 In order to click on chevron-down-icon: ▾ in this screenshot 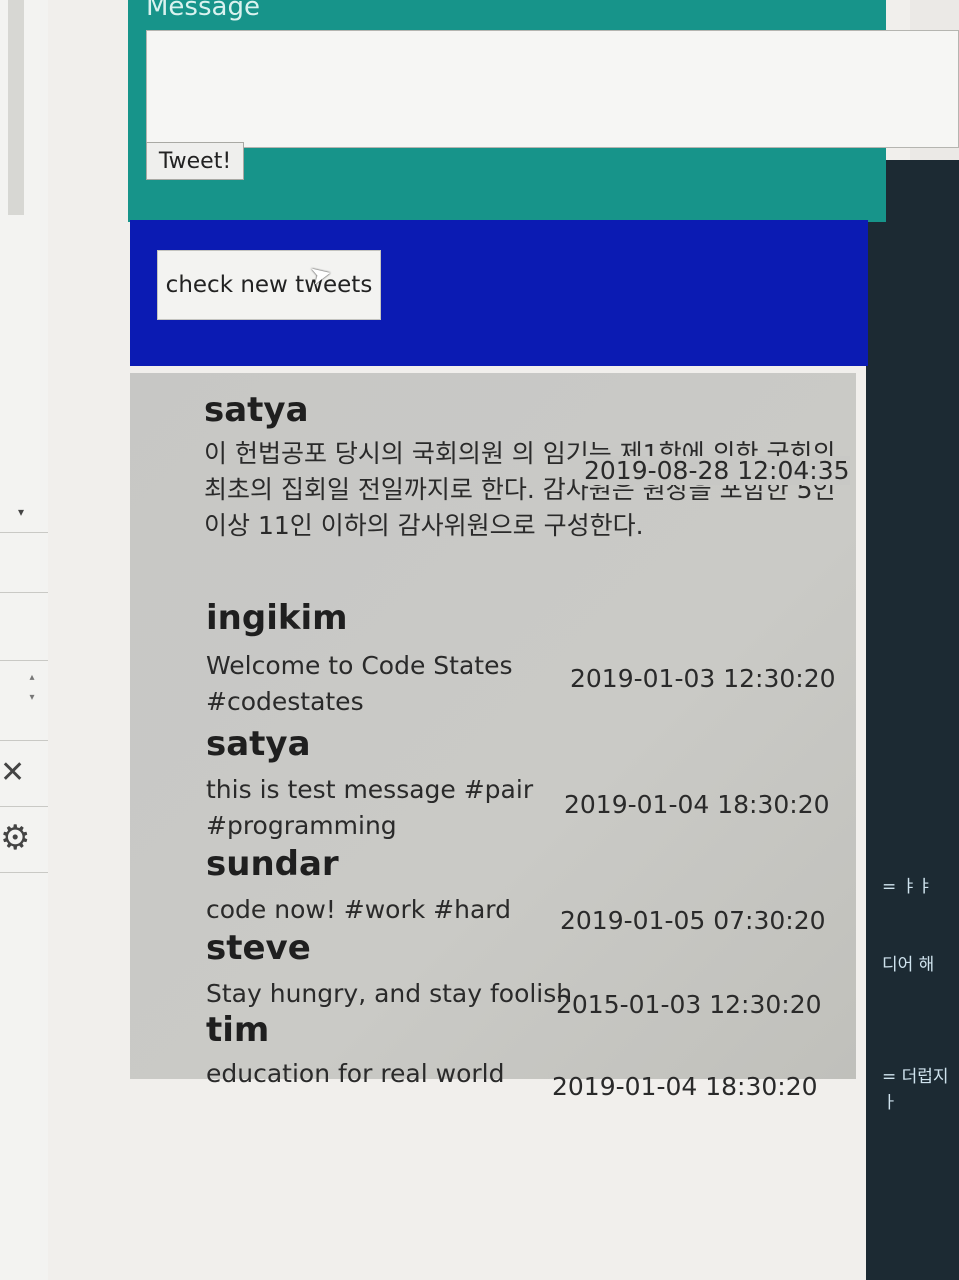, I will do `click(21, 512)`.